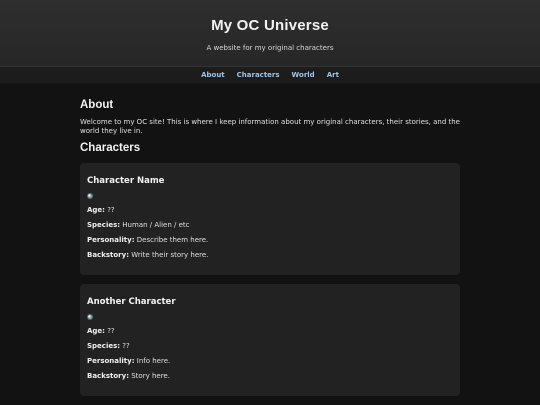 The image size is (540, 405). What do you see at coordinates (156, 225) in the screenshot?
I see `species-value: Human / Alien / etc` at bounding box center [156, 225].